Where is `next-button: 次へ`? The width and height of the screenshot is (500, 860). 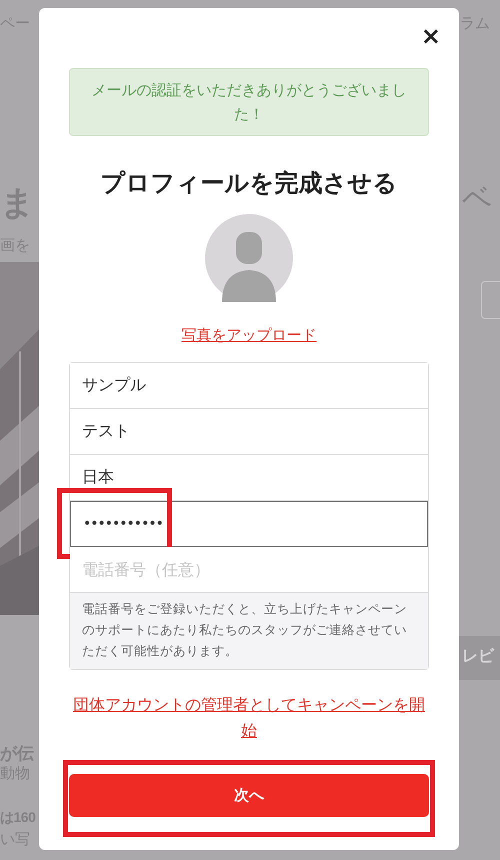 next-button: 次へ is located at coordinates (249, 795).